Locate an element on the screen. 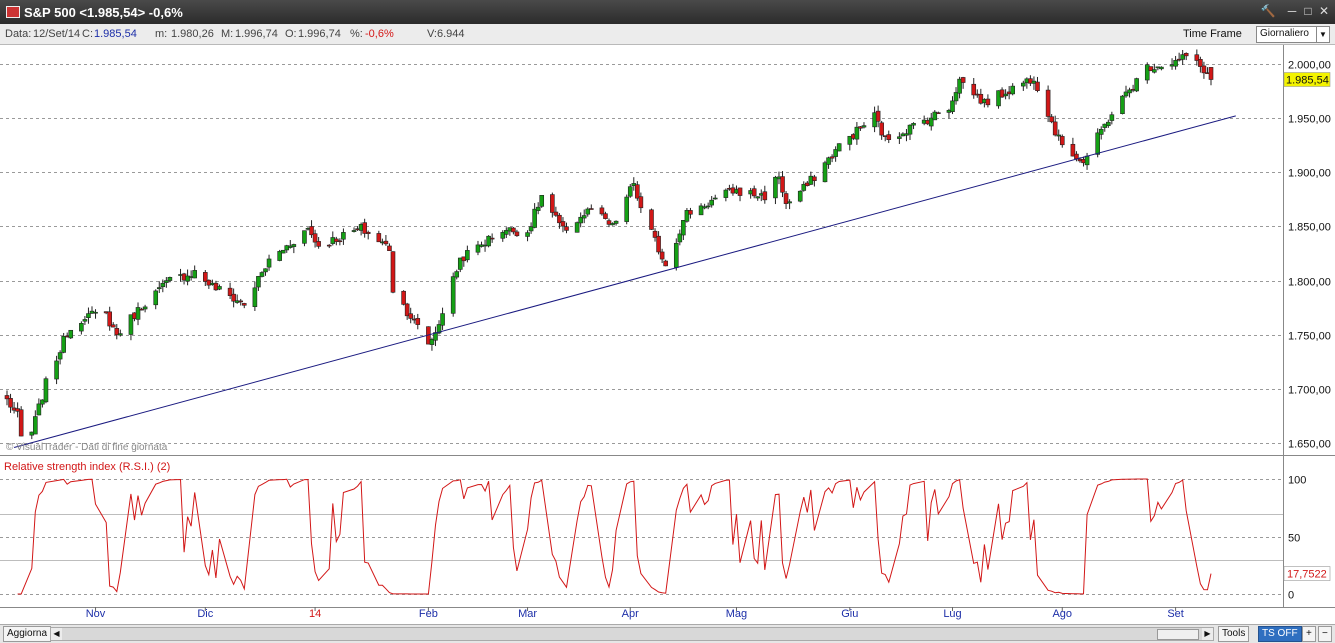 This screenshot has width=1335, height=643. horizontal-scrollbar: ◀ ▶ is located at coordinates (632, 634).